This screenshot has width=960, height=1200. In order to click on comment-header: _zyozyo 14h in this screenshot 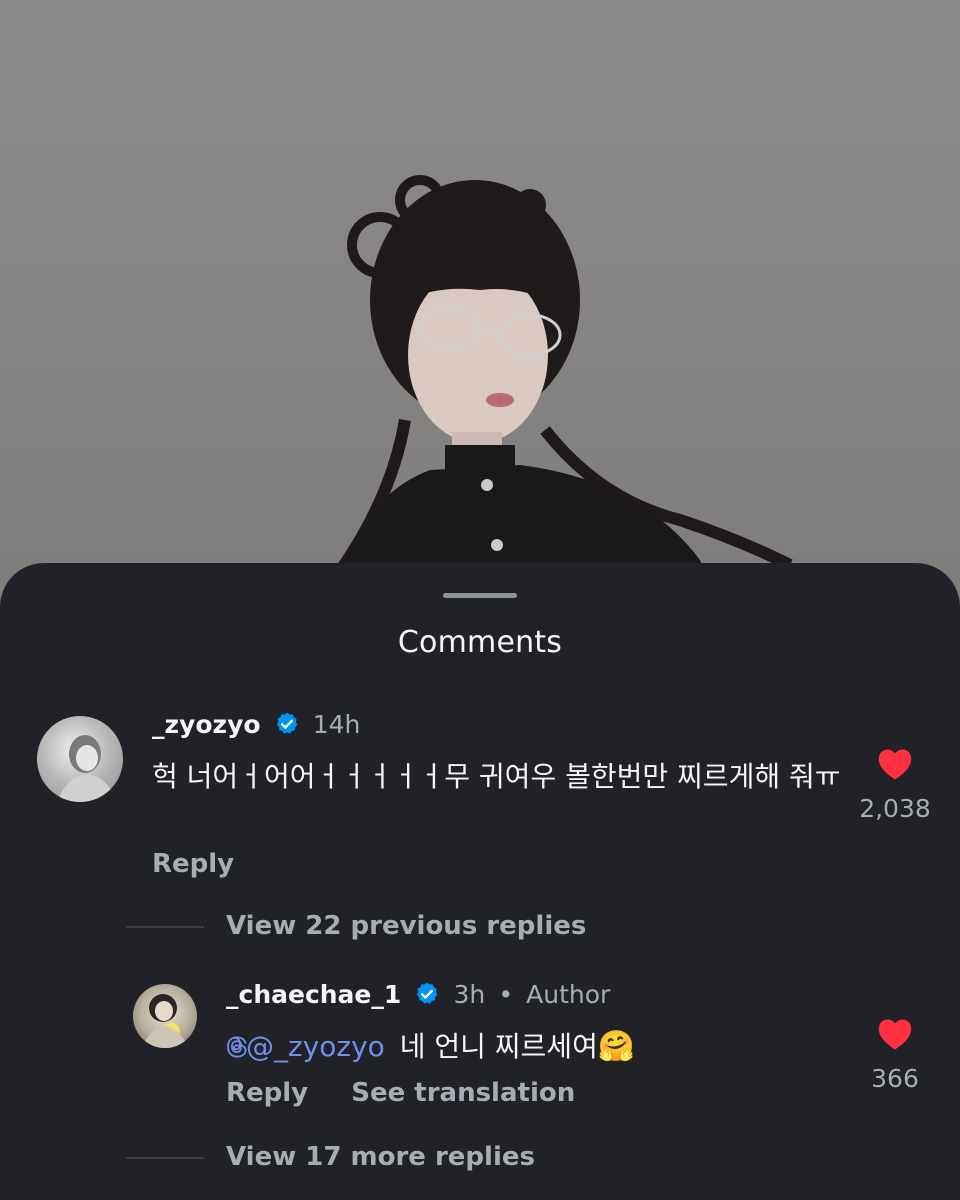, I will do `click(256, 724)`.